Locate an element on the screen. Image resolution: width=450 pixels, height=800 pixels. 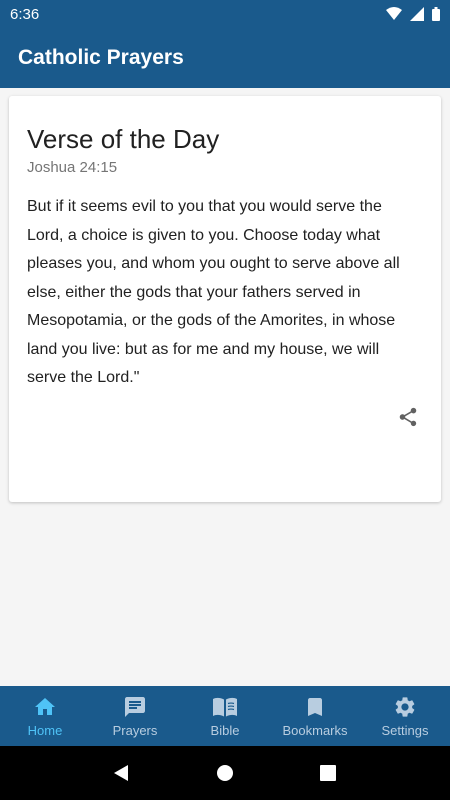
bottom-nav: Home Prayers Bible Bookmarks Settings is located at coordinates (225, 716).